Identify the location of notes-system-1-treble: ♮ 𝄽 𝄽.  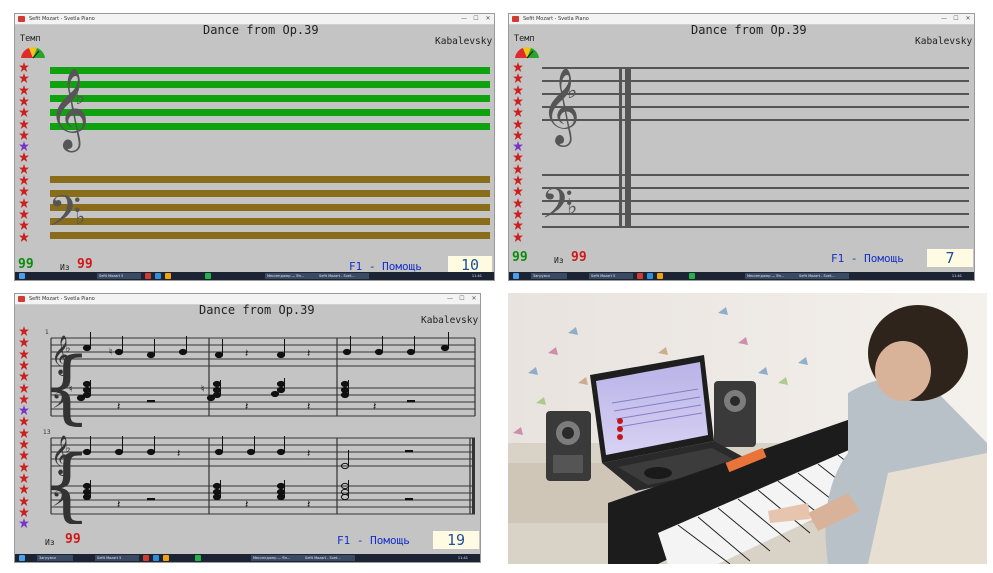
(266, 346).